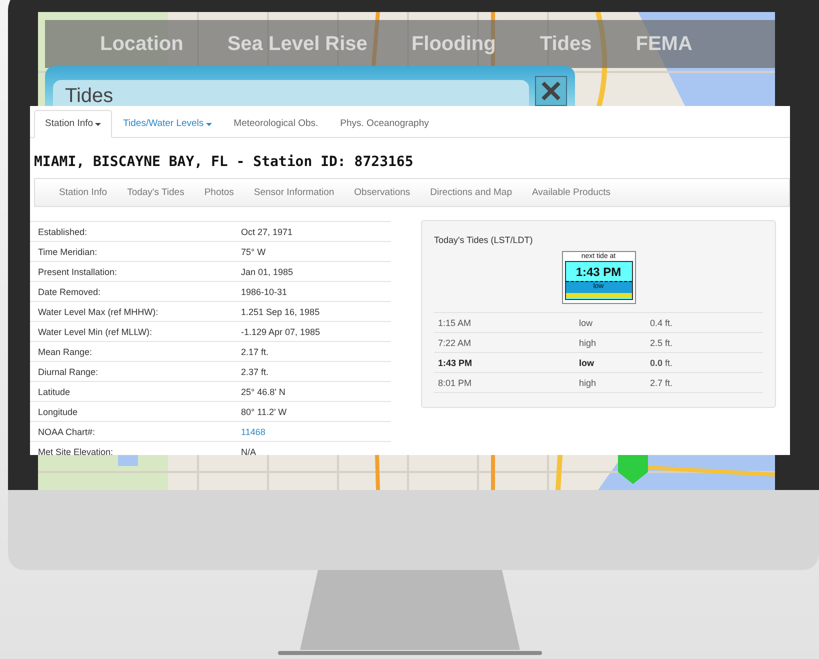 Image resolution: width=819 pixels, height=659 pixels. Describe the element at coordinates (276, 124) in the screenshot. I see `tab: Meteorological Obs.` at that location.